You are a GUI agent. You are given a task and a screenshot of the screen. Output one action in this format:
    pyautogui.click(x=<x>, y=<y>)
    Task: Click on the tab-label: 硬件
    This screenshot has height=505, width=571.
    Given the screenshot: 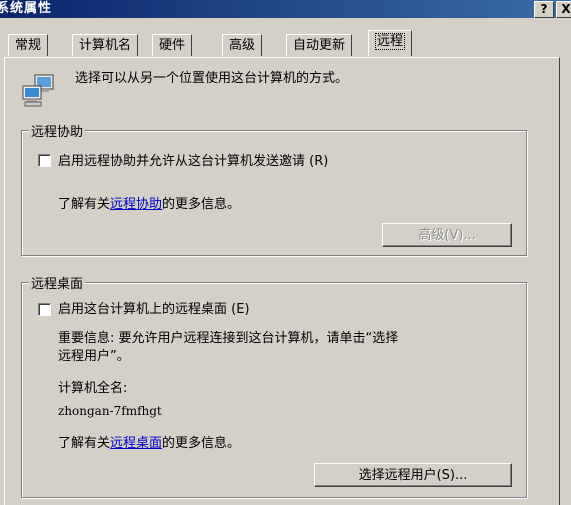 What is the action you would take?
    pyautogui.click(x=172, y=45)
    